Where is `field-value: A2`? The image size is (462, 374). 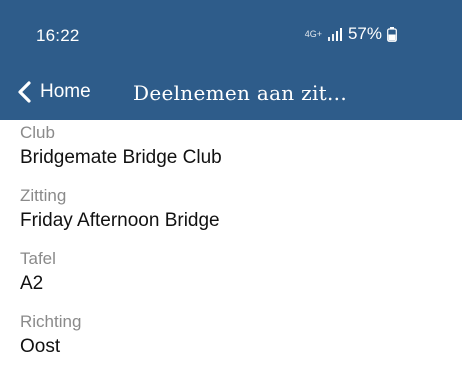 field-value: A2 is located at coordinates (32, 283).